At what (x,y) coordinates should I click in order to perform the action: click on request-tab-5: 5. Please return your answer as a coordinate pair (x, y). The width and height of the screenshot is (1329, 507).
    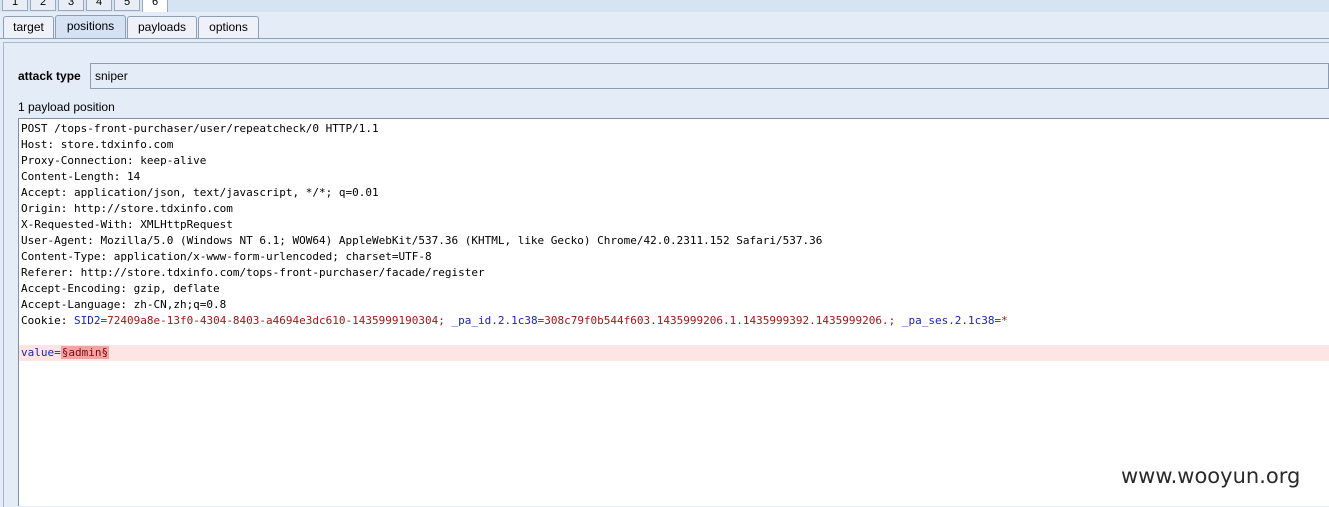
    Looking at the image, I should click on (127, 5).